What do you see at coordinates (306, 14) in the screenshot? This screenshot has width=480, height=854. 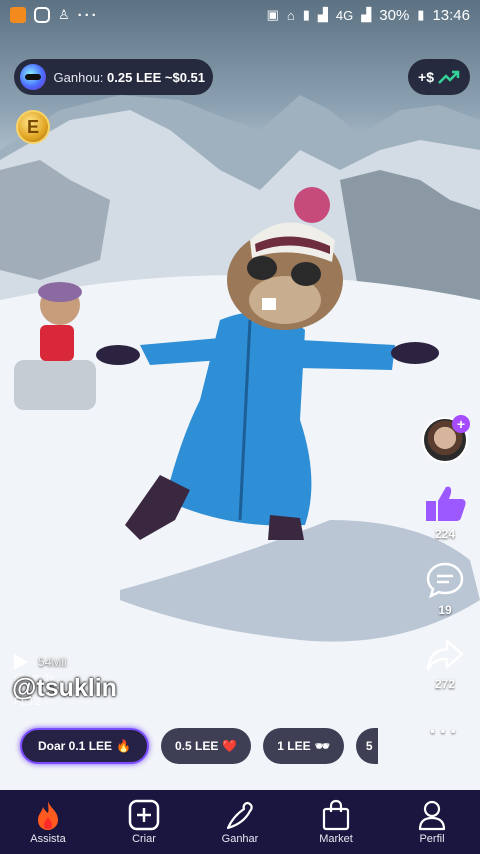 I see `sim-icon: ▮` at bounding box center [306, 14].